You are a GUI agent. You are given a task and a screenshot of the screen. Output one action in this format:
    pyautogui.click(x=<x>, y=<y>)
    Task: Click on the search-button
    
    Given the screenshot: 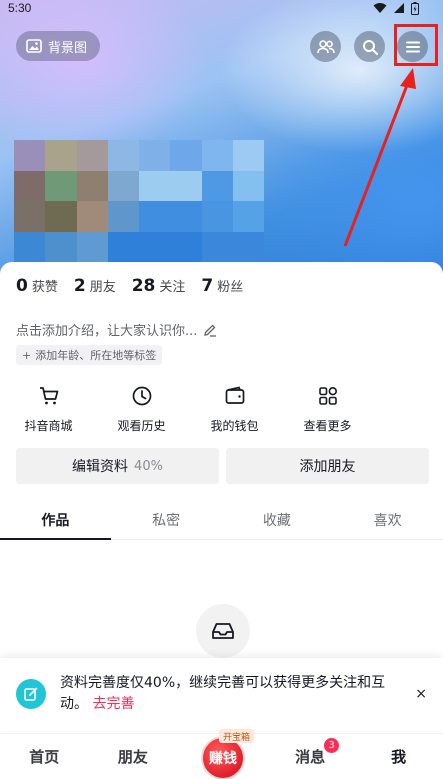 What is the action you would take?
    pyautogui.click(x=369, y=46)
    